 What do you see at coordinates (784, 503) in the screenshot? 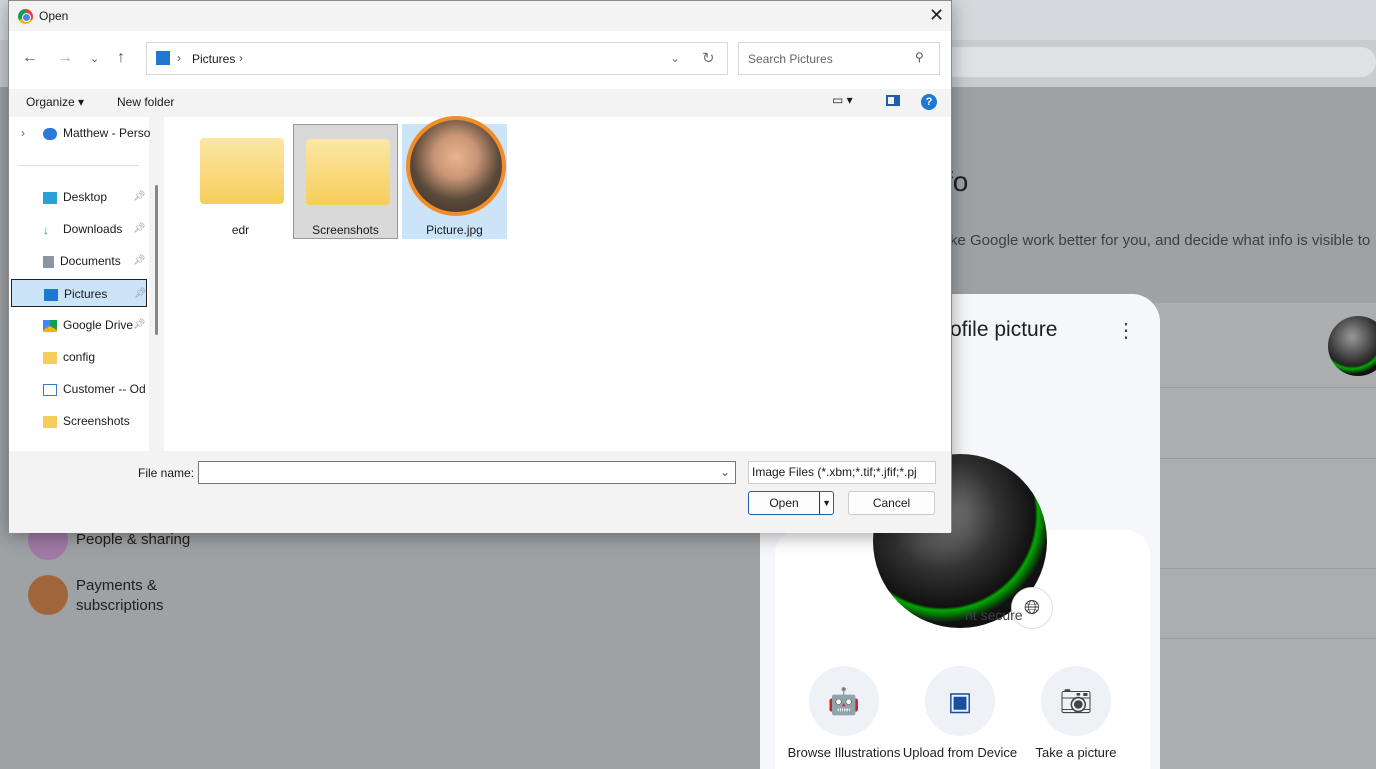
I see `open-label: Open` at bounding box center [784, 503].